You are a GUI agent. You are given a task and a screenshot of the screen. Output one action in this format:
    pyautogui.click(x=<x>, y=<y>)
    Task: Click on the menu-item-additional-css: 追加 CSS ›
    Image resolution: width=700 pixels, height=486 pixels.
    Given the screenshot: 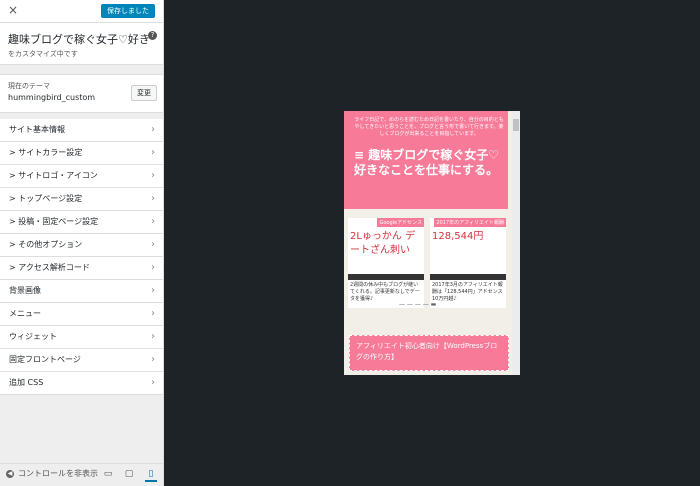 What is the action you would take?
    pyautogui.click(x=81, y=383)
    